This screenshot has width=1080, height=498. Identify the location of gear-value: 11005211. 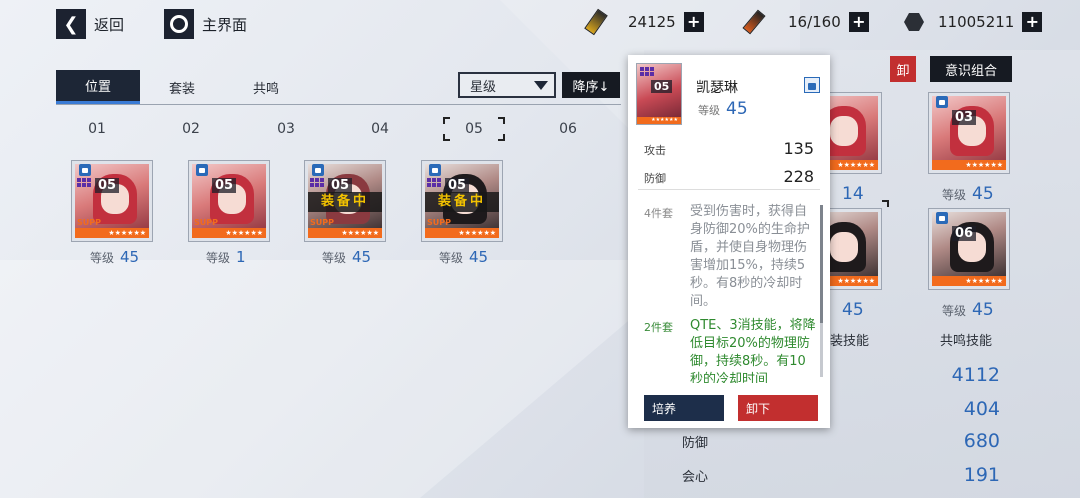
(976, 22).